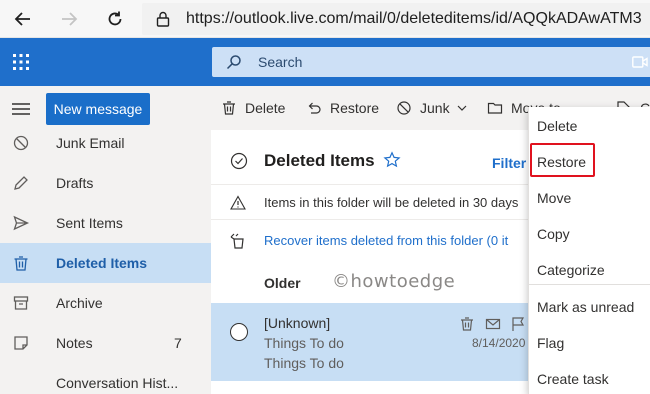 Image resolution: width=650 pixels, height=394 pixels. What do you see at coordinates (238, 202) in the screenshot?
I see `warning-icon` at bounding box center [238, 202].